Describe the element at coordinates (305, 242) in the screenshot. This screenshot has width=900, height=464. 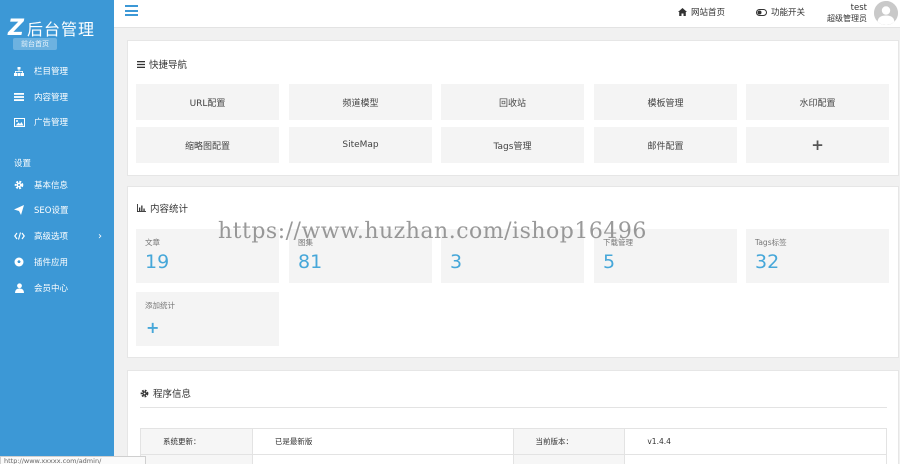
I see `stat-label: 图集` at that location.